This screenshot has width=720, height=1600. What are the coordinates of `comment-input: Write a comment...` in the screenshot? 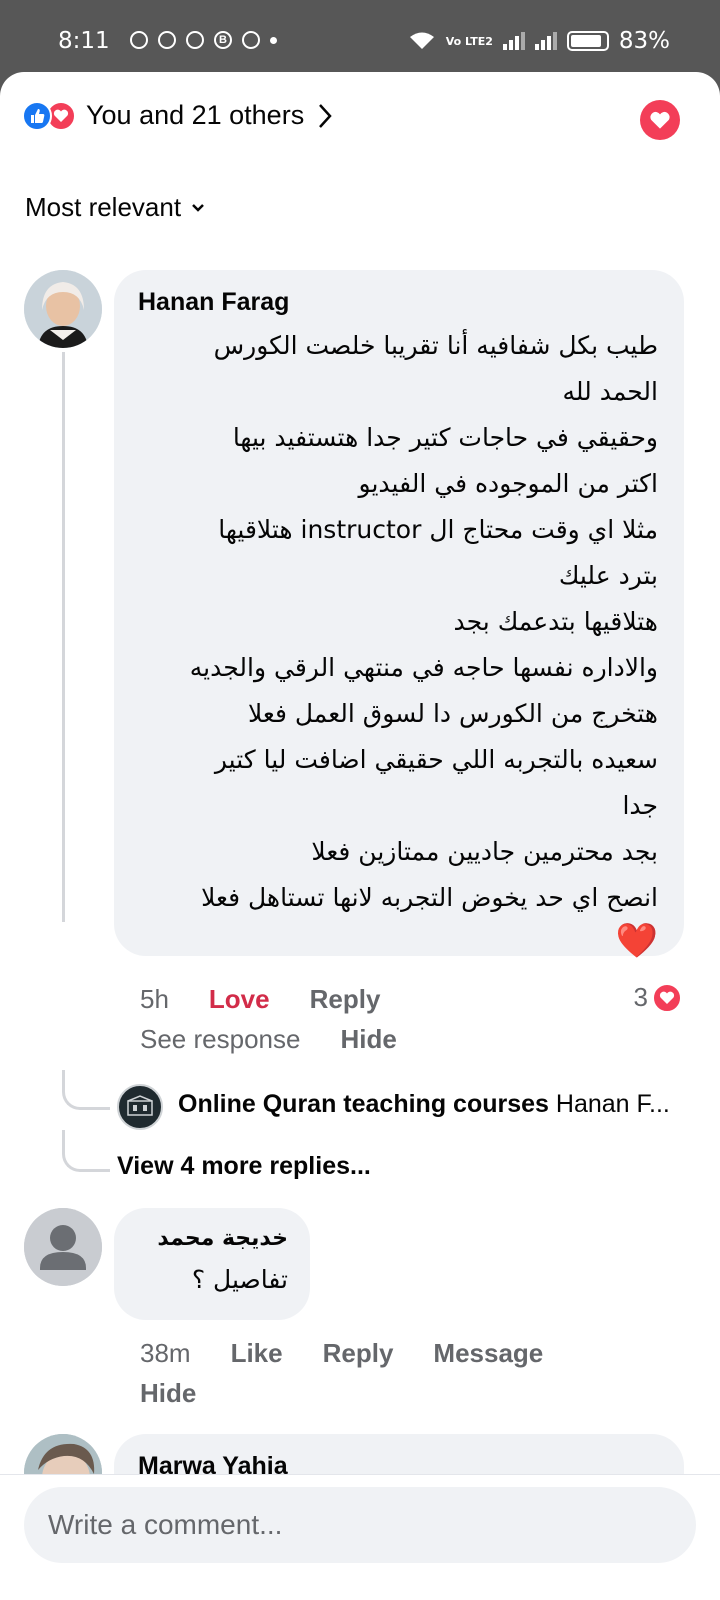 It's located at (360, 1525).